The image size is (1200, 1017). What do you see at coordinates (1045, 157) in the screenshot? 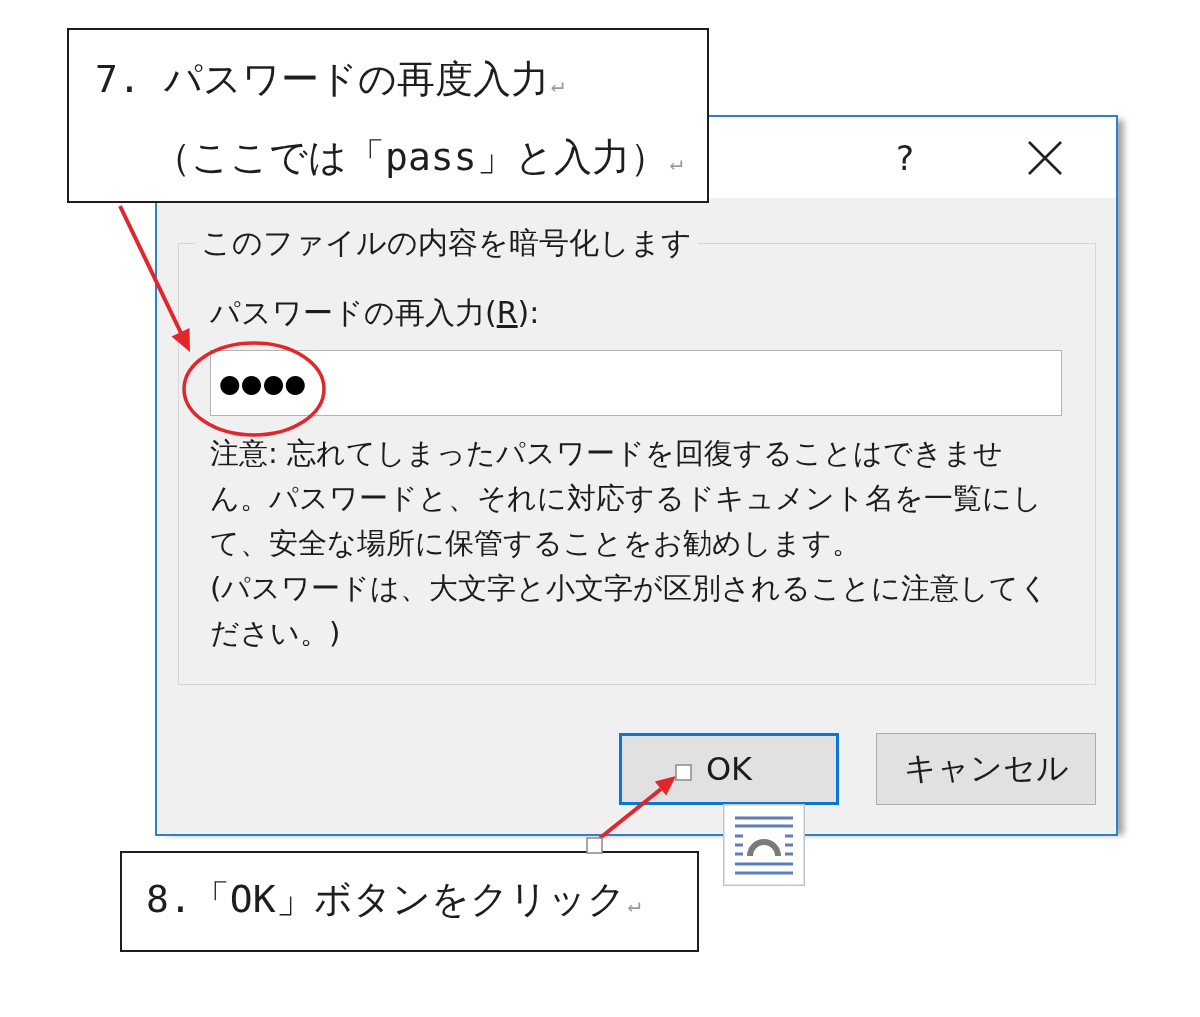
I see `close-icon` at bounding box center [1045, 157].